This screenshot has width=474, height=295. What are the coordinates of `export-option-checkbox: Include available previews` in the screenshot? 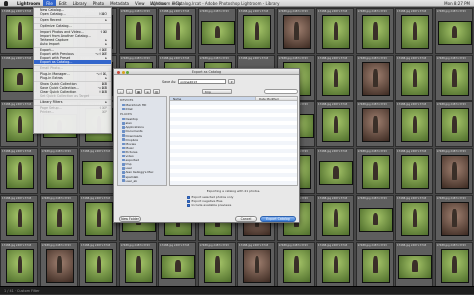 It's located at (242, 205).